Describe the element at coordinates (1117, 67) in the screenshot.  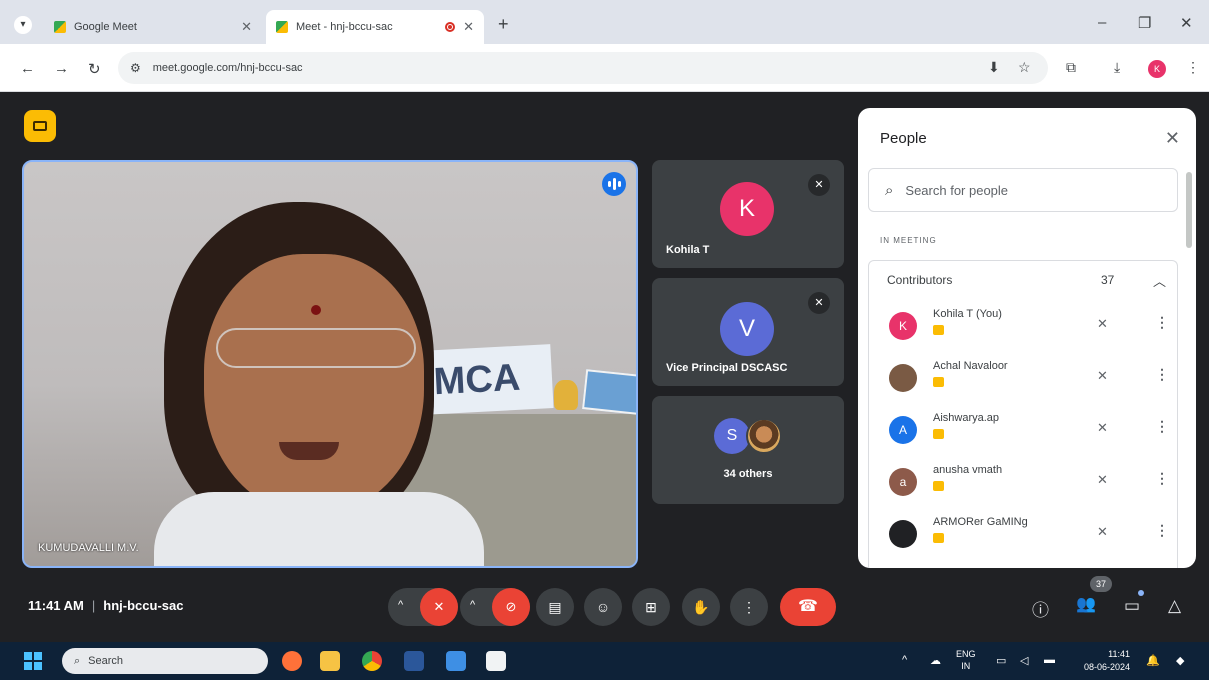
I see `downloads-icon: ⤓` at that location.